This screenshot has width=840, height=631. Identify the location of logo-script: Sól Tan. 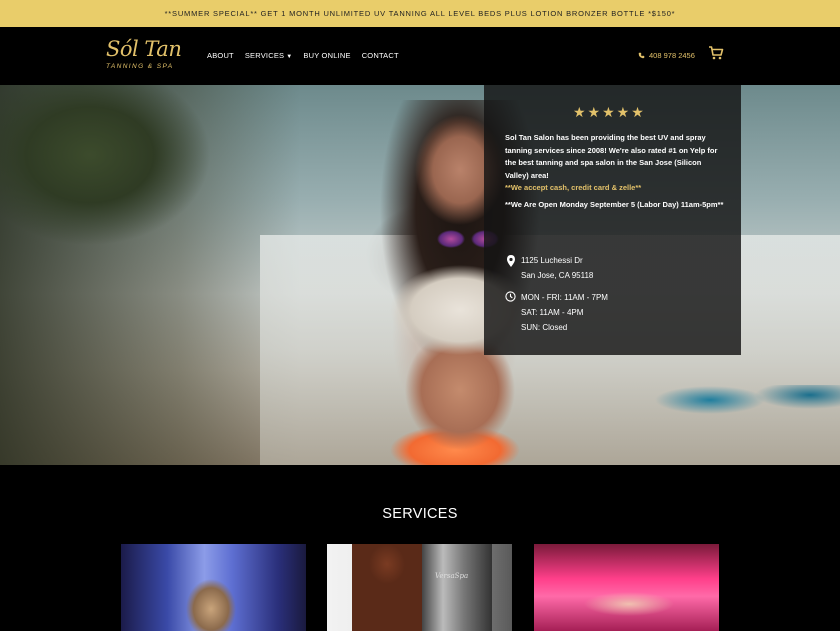
(144, 49).